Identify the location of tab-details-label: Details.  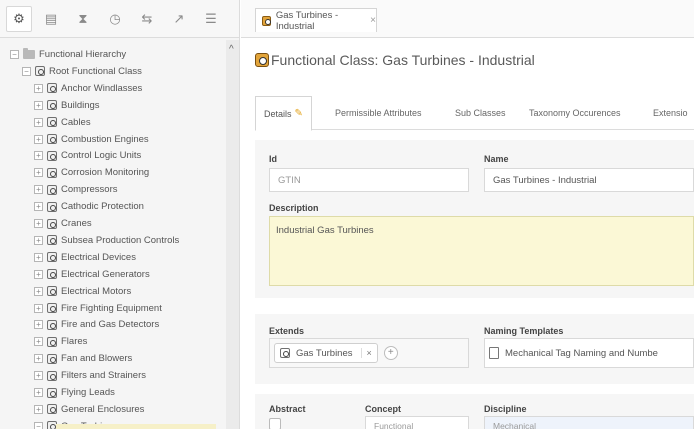
(278, 113).